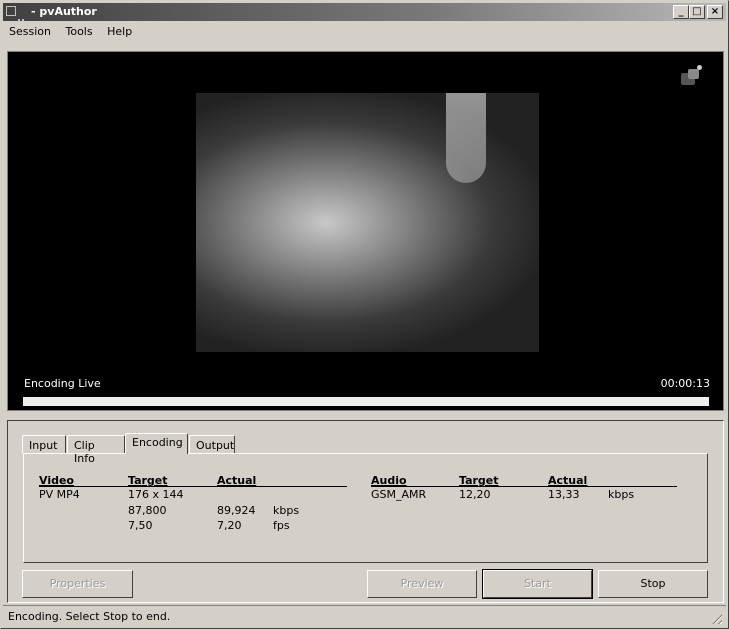 The image size is (729, 629). What do you see at coordinates (119, 30) in the screenshot?
I see `menu-help: Help` at bounding box center [119, 30].